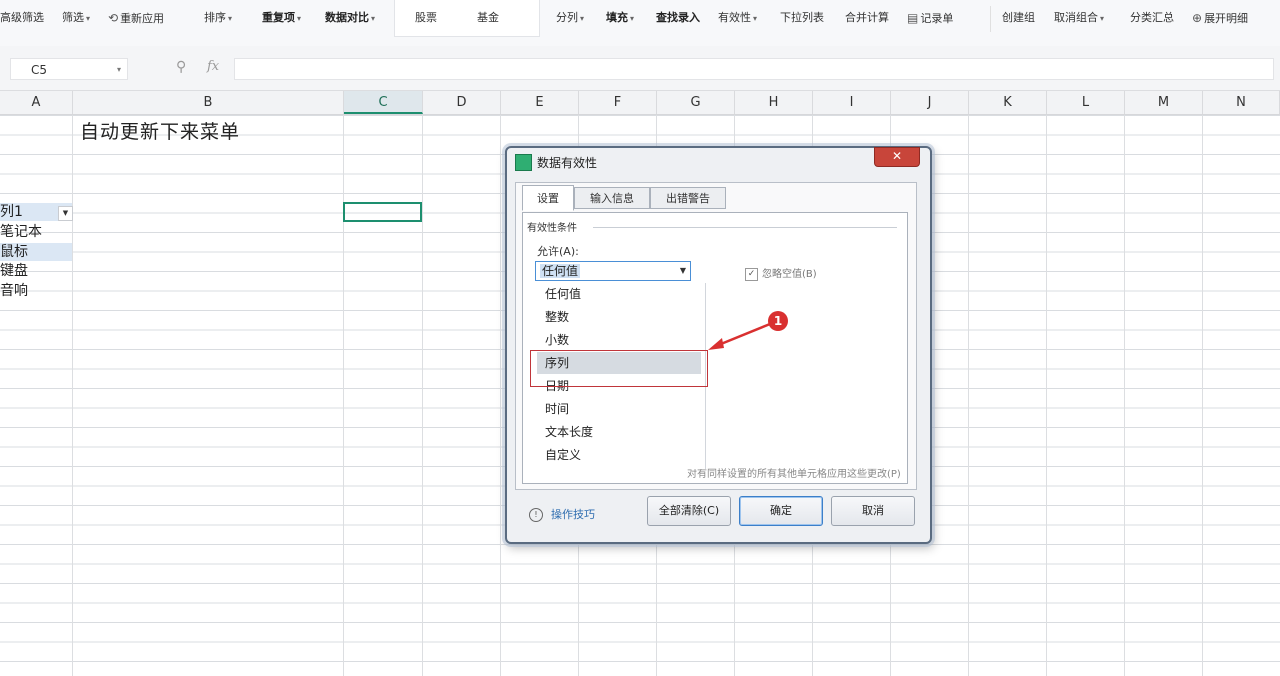 The image size is (1280, 676). Describe the element at coordinates (689, 511) in the screenshot. I see `clear-all-button: 全部清除(C)` at that location.